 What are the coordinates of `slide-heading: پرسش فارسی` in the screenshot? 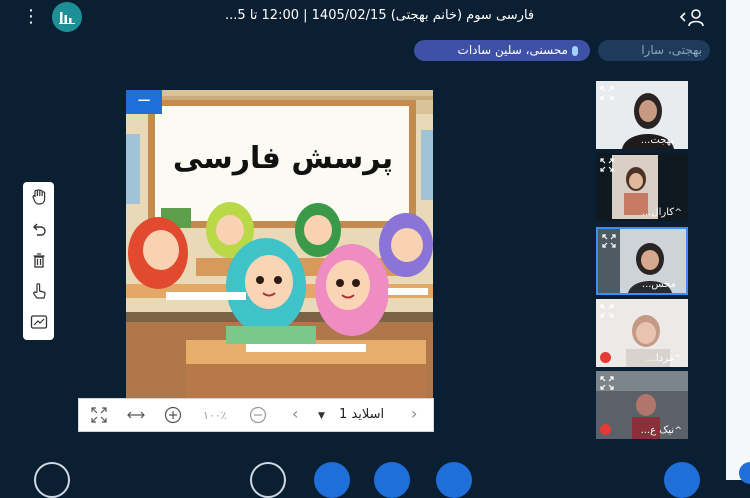 It's located at (283, 158).